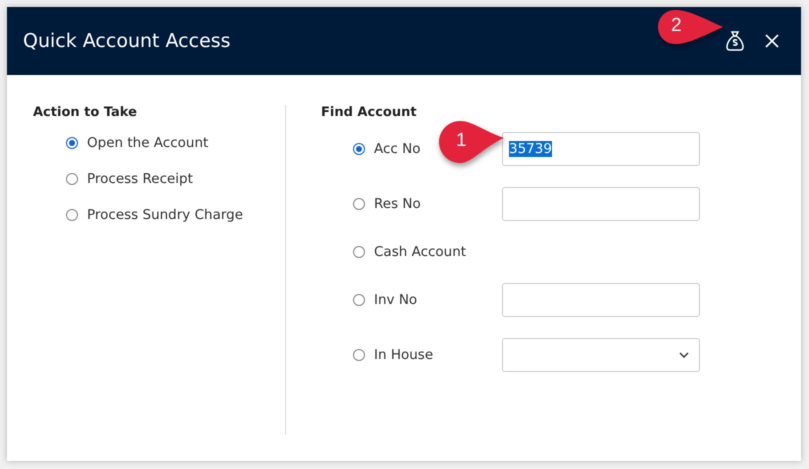 The width and height of the screenshot is (809, 469). I want to click on radio-option: Process Receipt, so click(175, 179).